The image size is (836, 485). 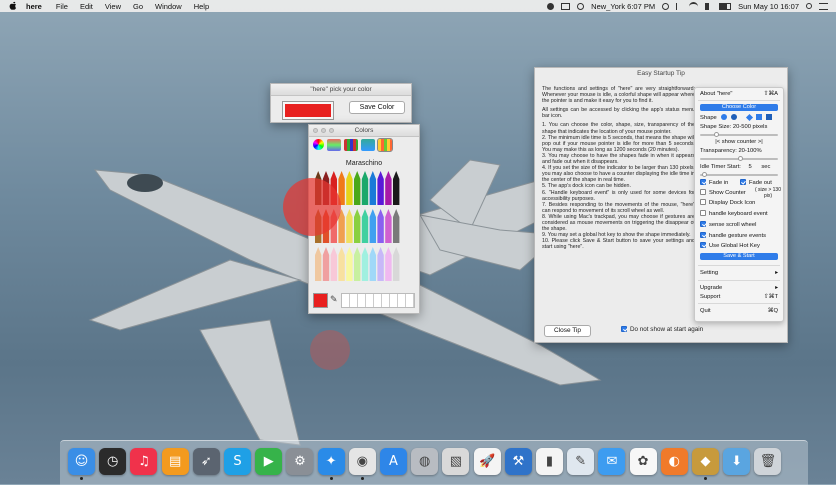 I want to click on rocket-icon: 🚀, so click(x=487, y=461).